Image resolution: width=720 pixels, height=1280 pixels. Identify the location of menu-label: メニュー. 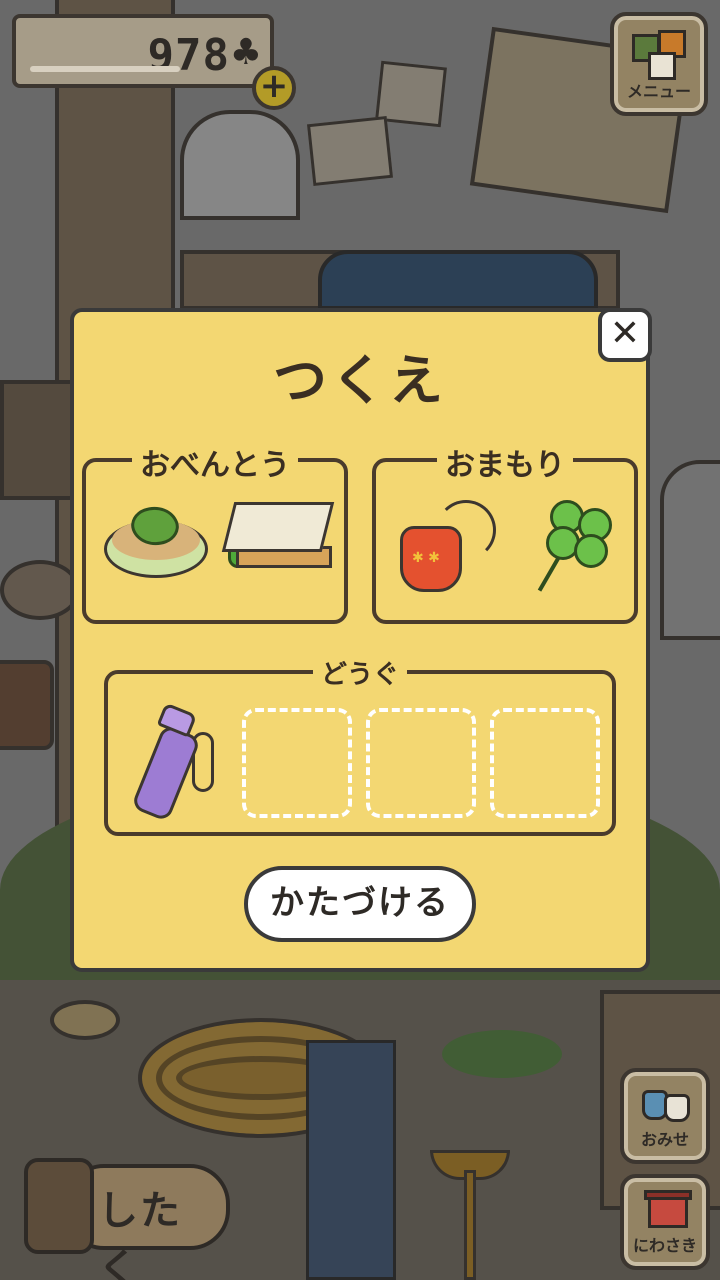
(658, 91).